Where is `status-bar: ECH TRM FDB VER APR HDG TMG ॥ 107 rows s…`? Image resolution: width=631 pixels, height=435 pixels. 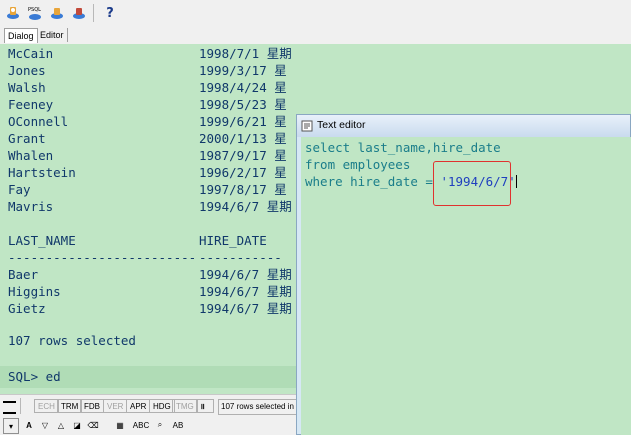
status-bar: ECH TRM FDB VER APR HDG TMG ॥ 107 rows s… is located at coordinates (150, 405).